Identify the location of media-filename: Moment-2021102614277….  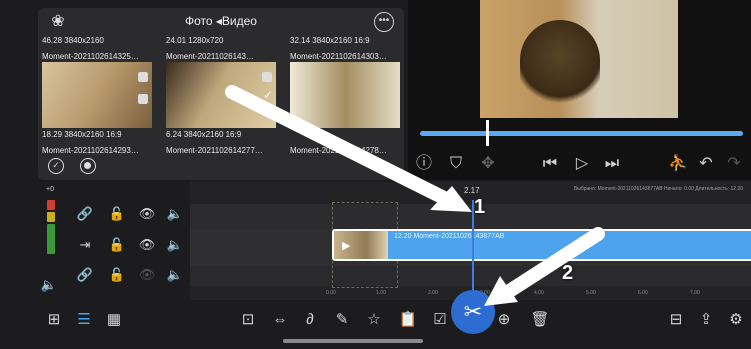
(214, 150).